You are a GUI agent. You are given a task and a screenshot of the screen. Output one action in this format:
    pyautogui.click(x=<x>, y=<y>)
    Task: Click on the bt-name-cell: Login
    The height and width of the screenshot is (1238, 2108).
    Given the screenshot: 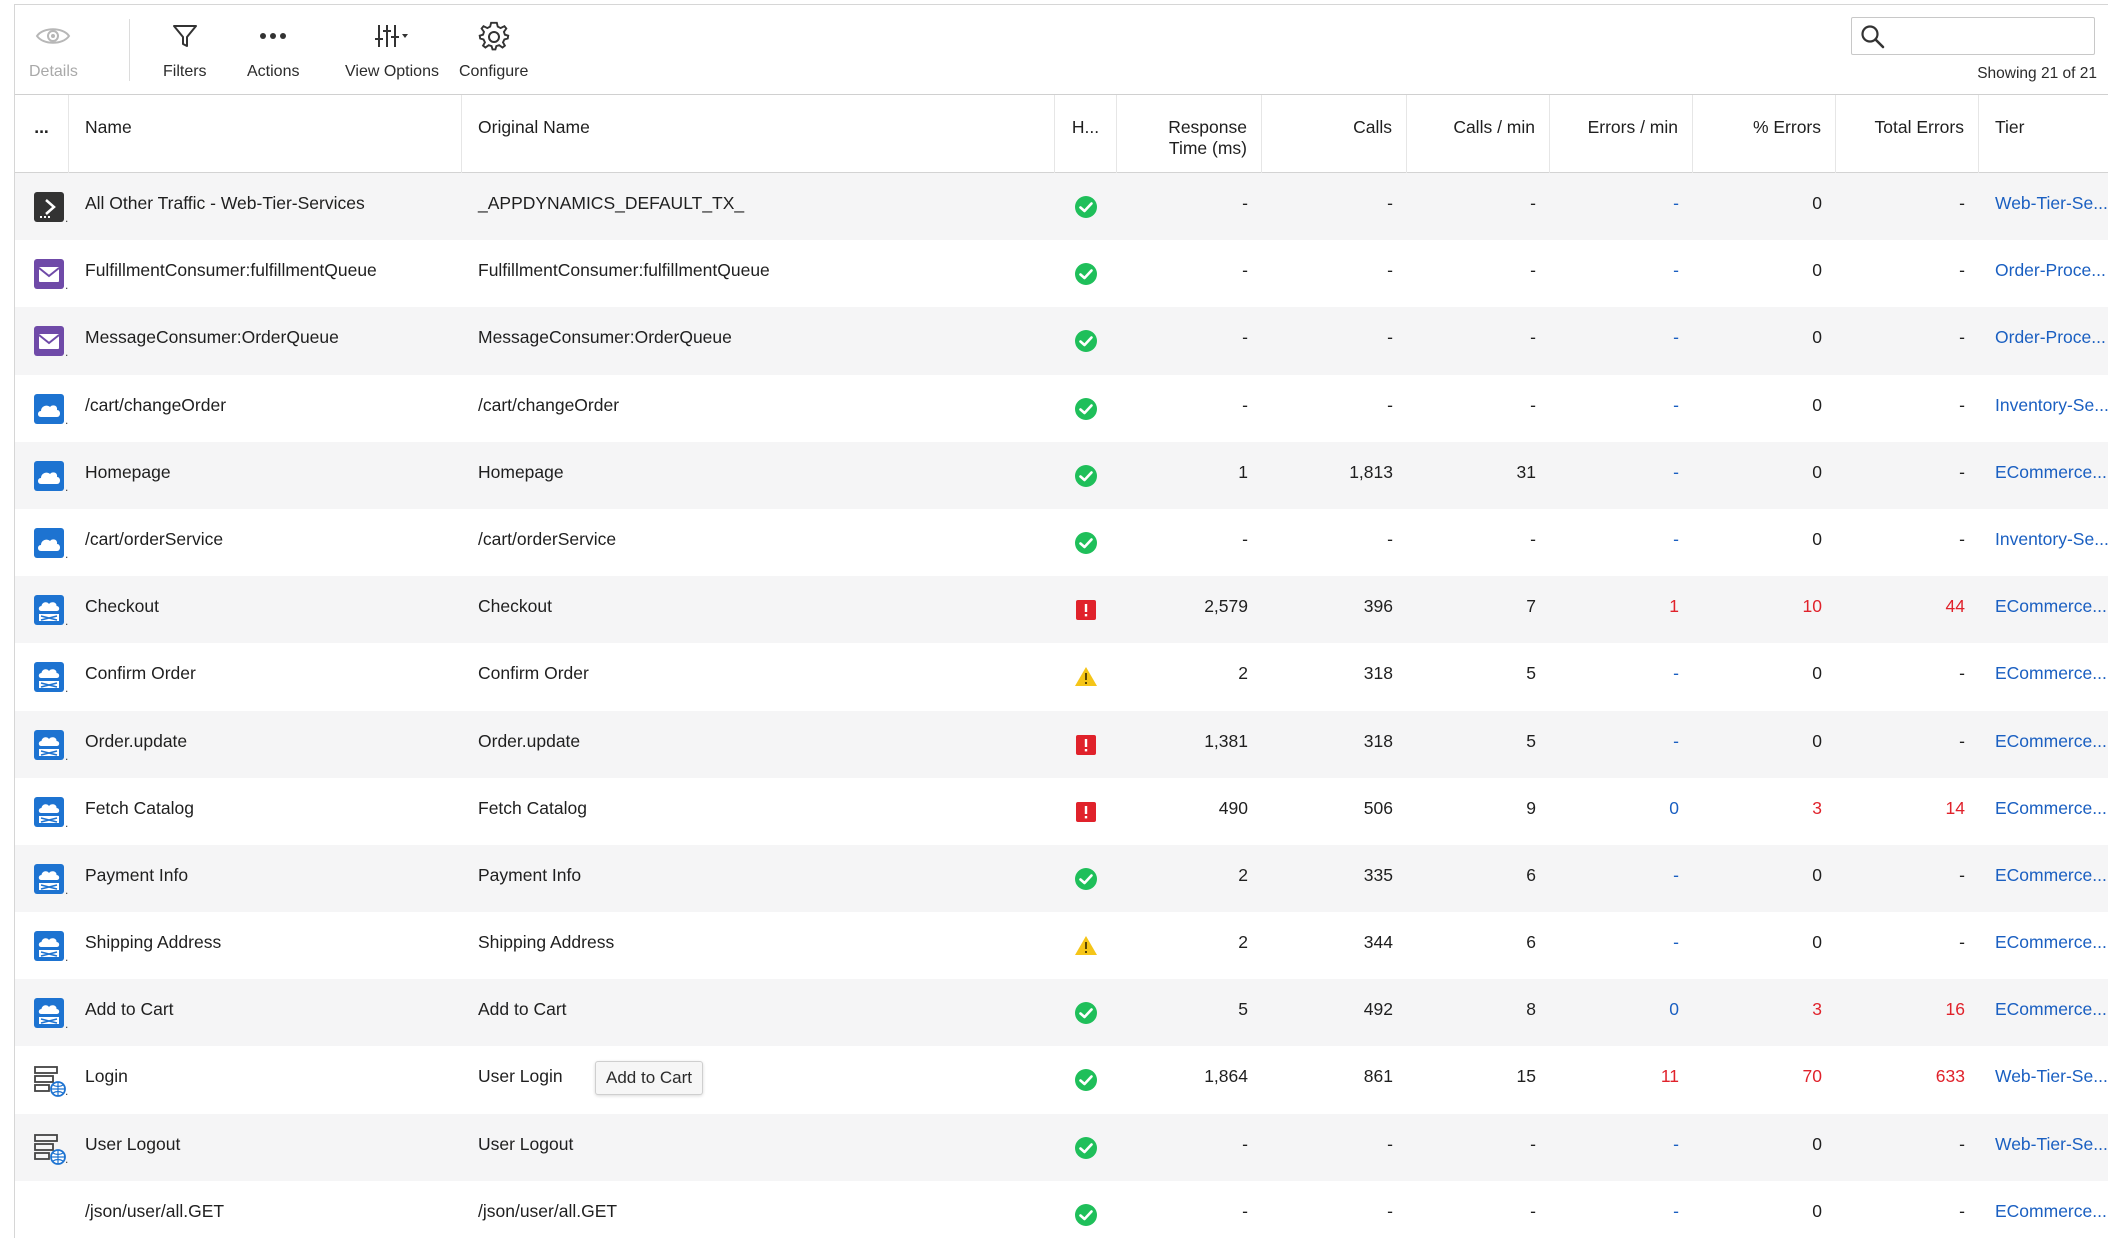 What is the action you would take?
    pyautogui.click(x=265, y=1079)
    